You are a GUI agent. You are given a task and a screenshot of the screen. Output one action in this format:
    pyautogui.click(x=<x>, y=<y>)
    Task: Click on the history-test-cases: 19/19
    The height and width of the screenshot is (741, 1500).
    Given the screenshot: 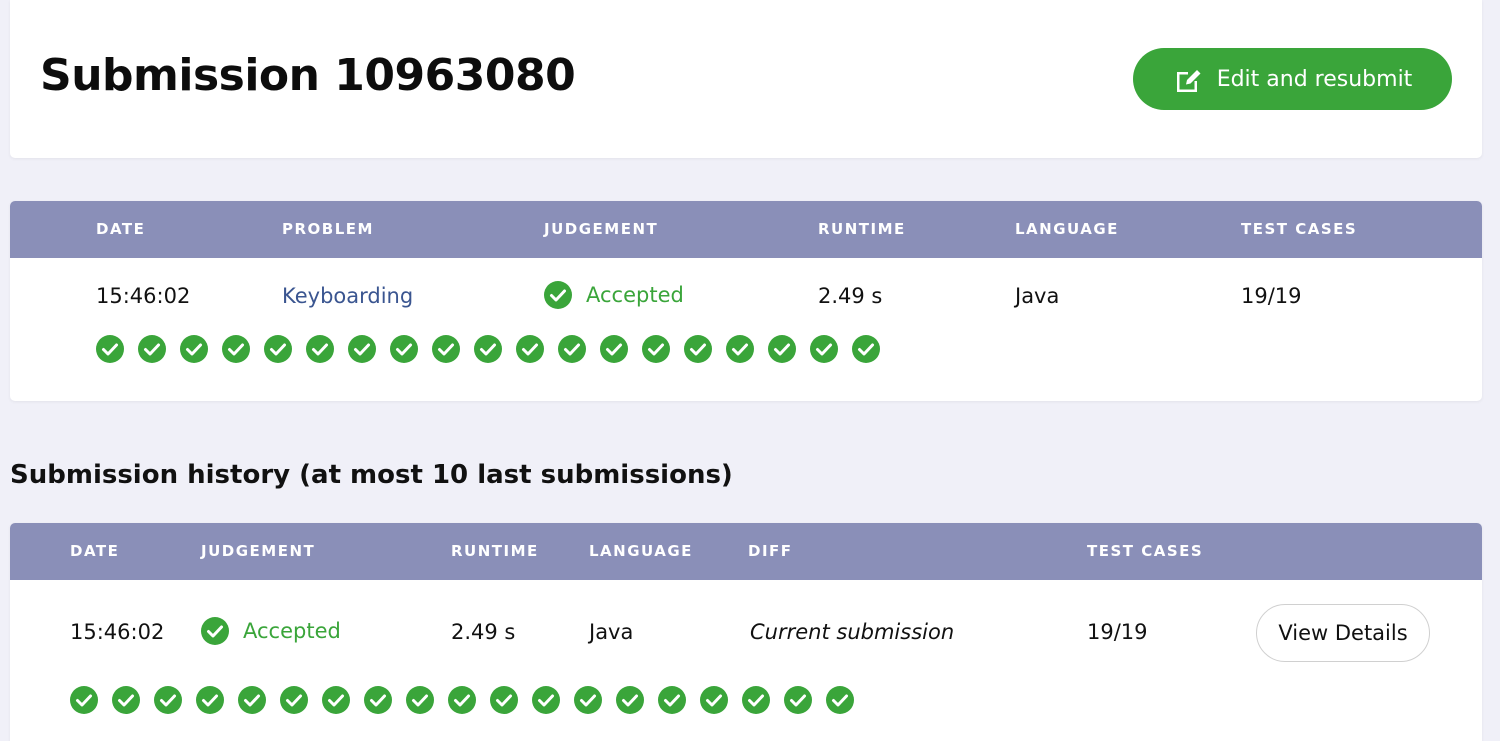 What is the action you would take?
    pyautogui.click(x=1117, y=632)
    